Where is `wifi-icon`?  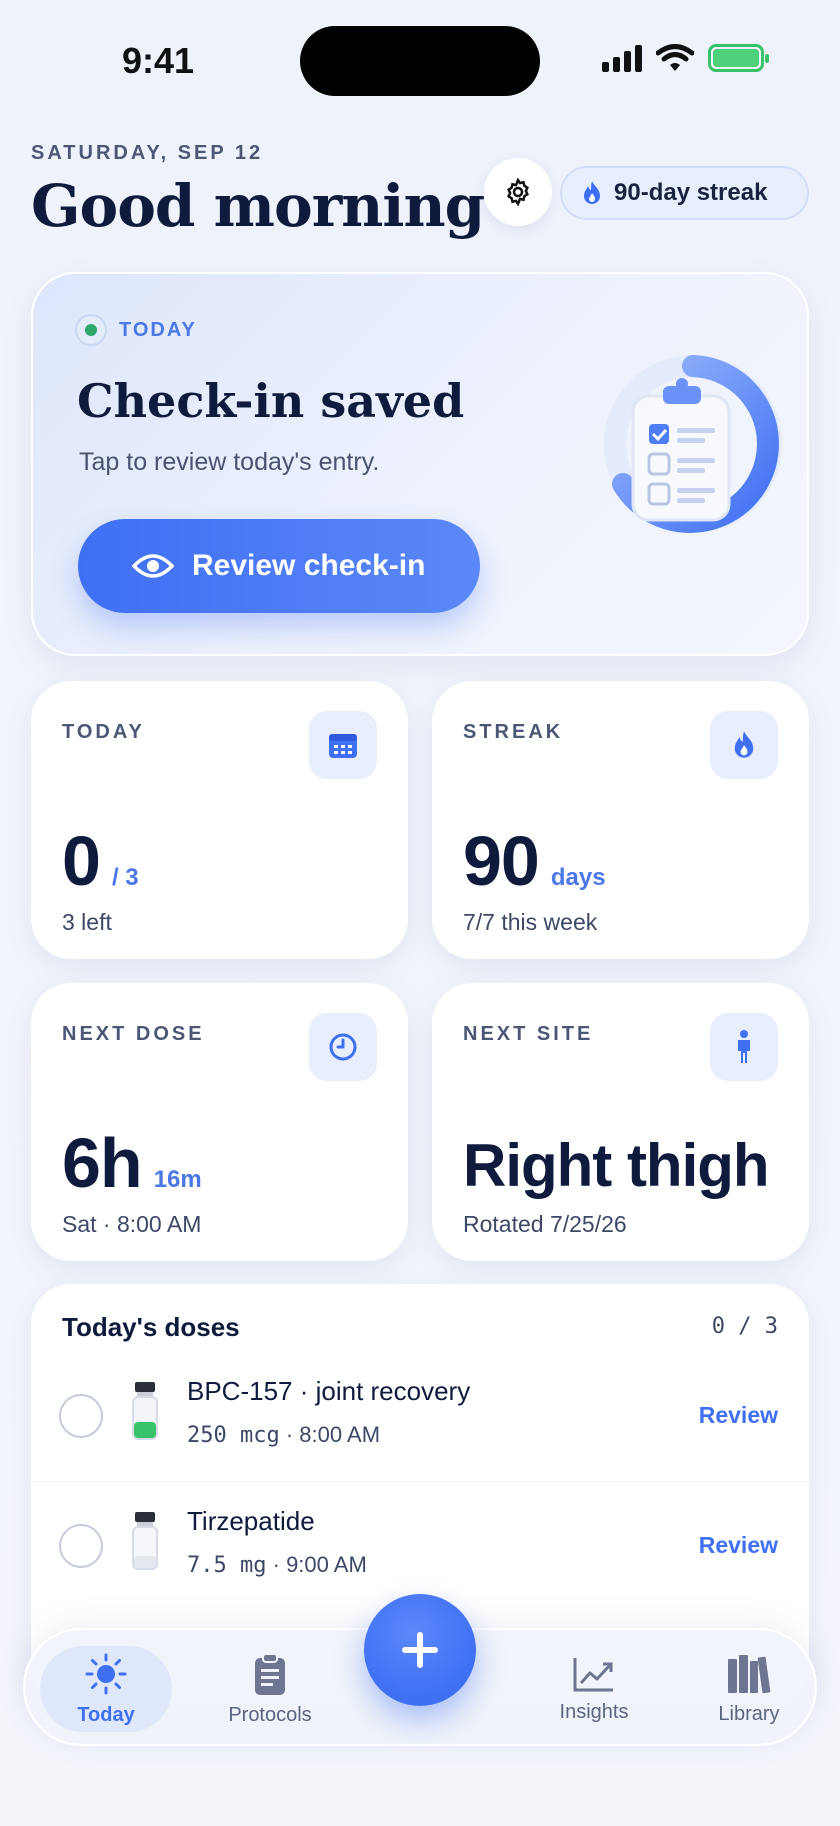 wifi-icon is located at coordinates (675, 57).